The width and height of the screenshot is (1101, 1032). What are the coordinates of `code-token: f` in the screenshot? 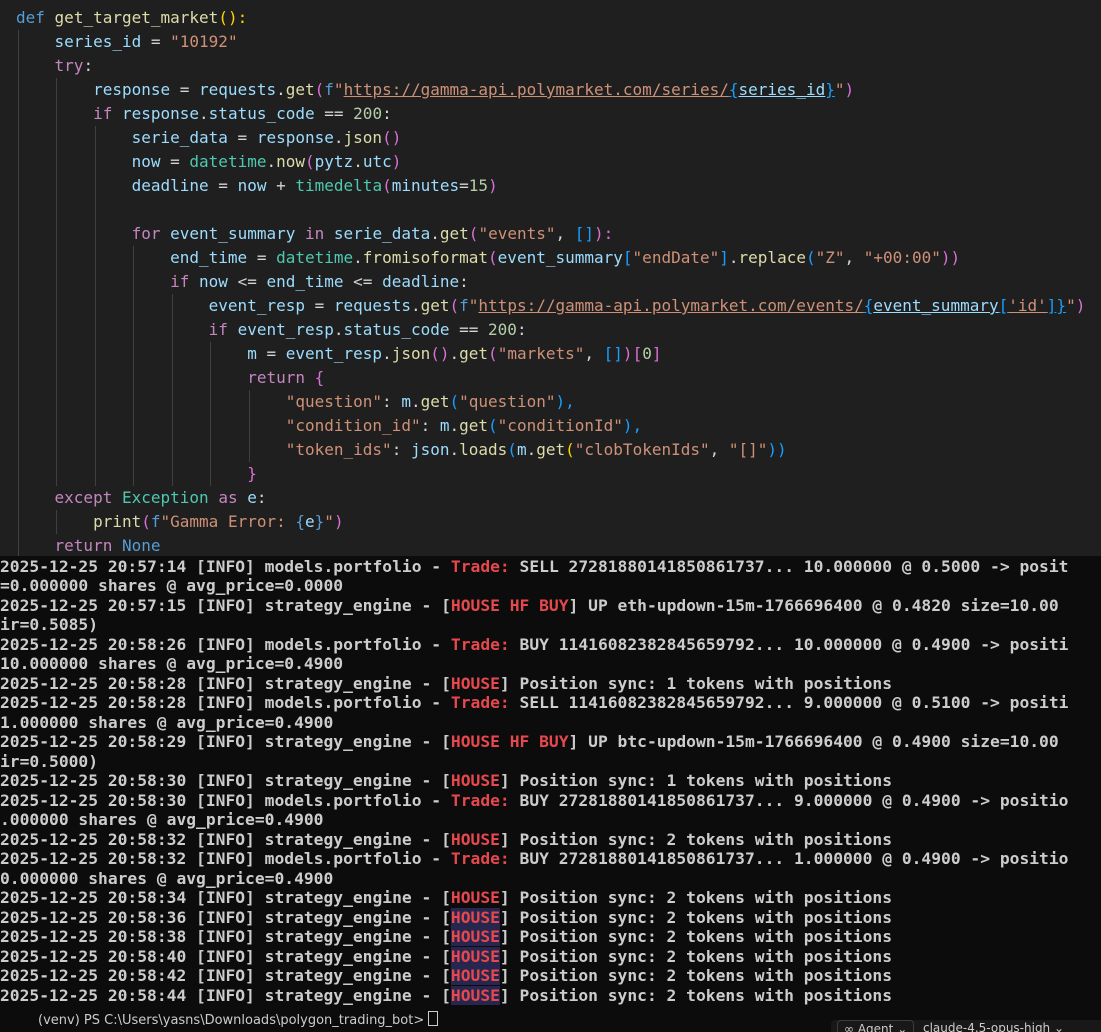 It's located at (464, 305).